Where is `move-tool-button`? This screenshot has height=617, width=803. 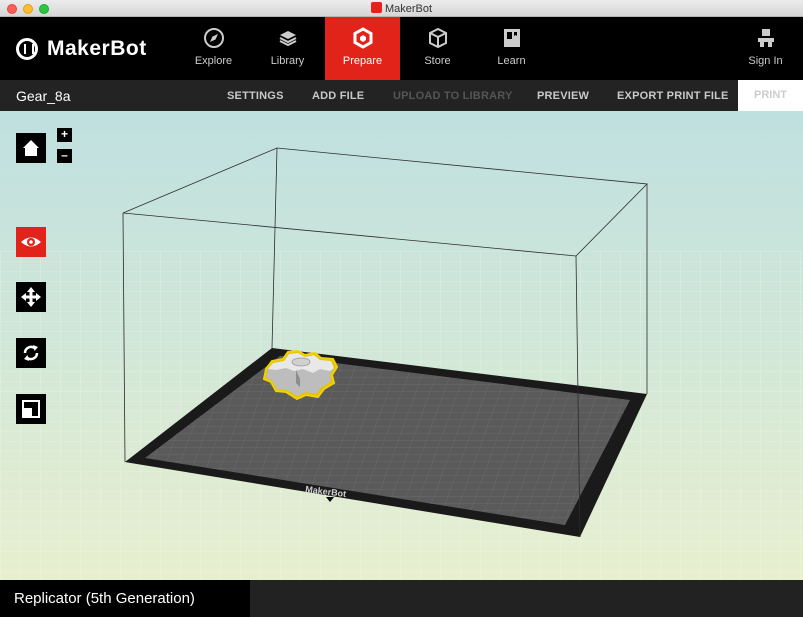 move-tool-button is located at coordinates (31, 297).